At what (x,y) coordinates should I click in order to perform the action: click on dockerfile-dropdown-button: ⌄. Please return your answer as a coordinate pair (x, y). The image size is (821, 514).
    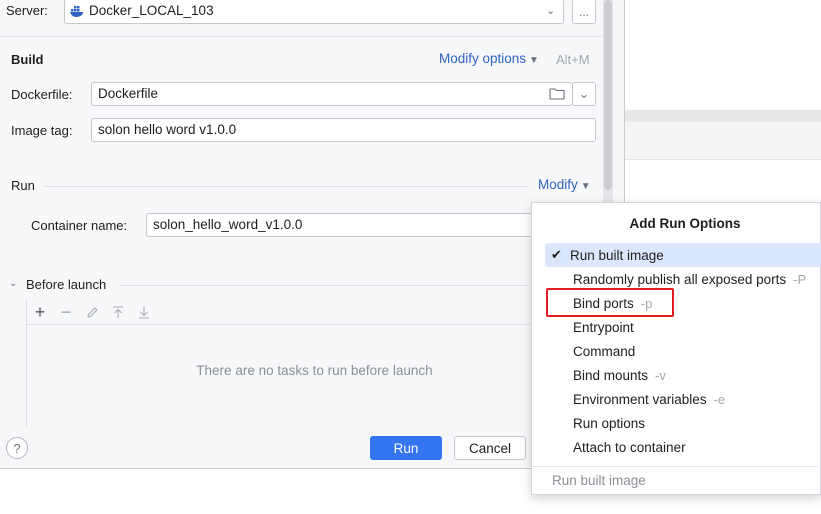
    Looking at the image, I should click on (584, 94).